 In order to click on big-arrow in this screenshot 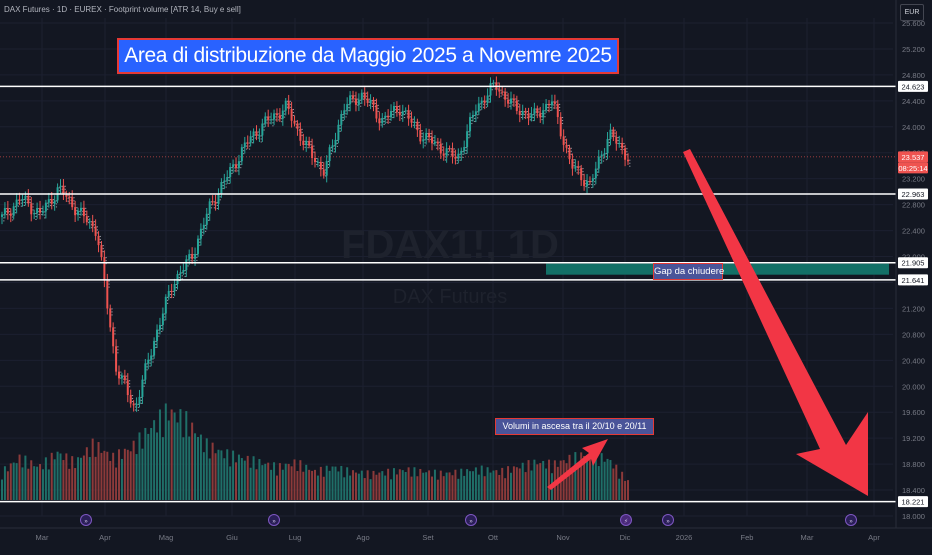, I will do `click(775, 322)`.